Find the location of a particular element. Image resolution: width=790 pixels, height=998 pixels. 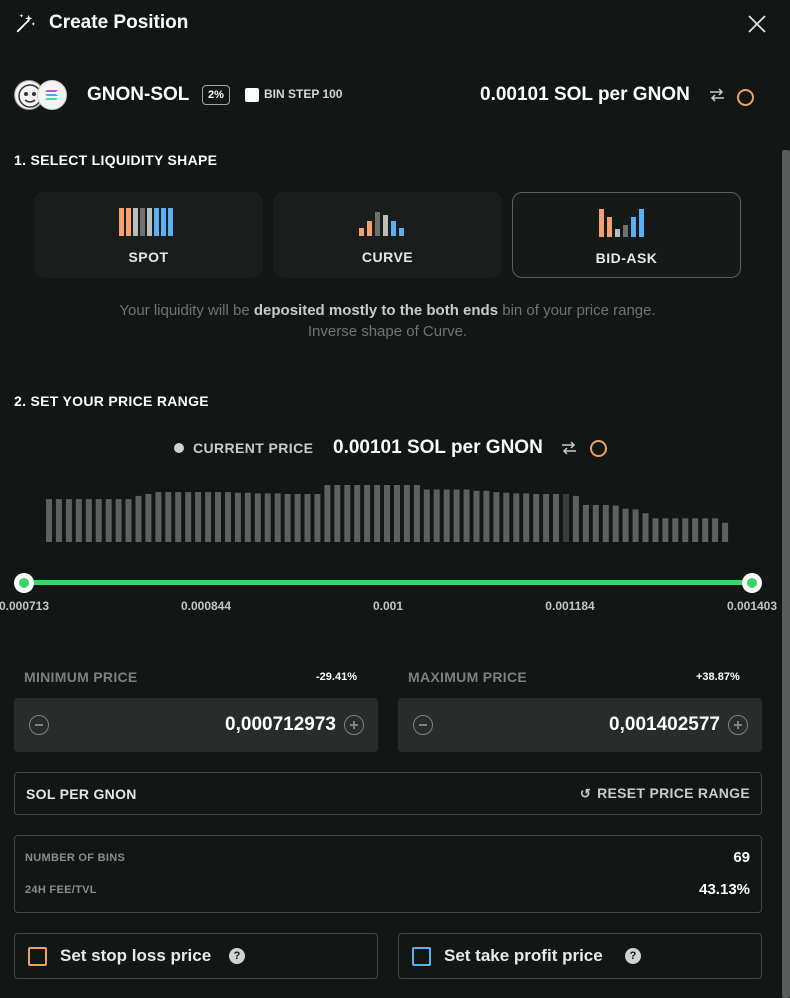

increase-min-price-icon is located at coordinates (354, 725).